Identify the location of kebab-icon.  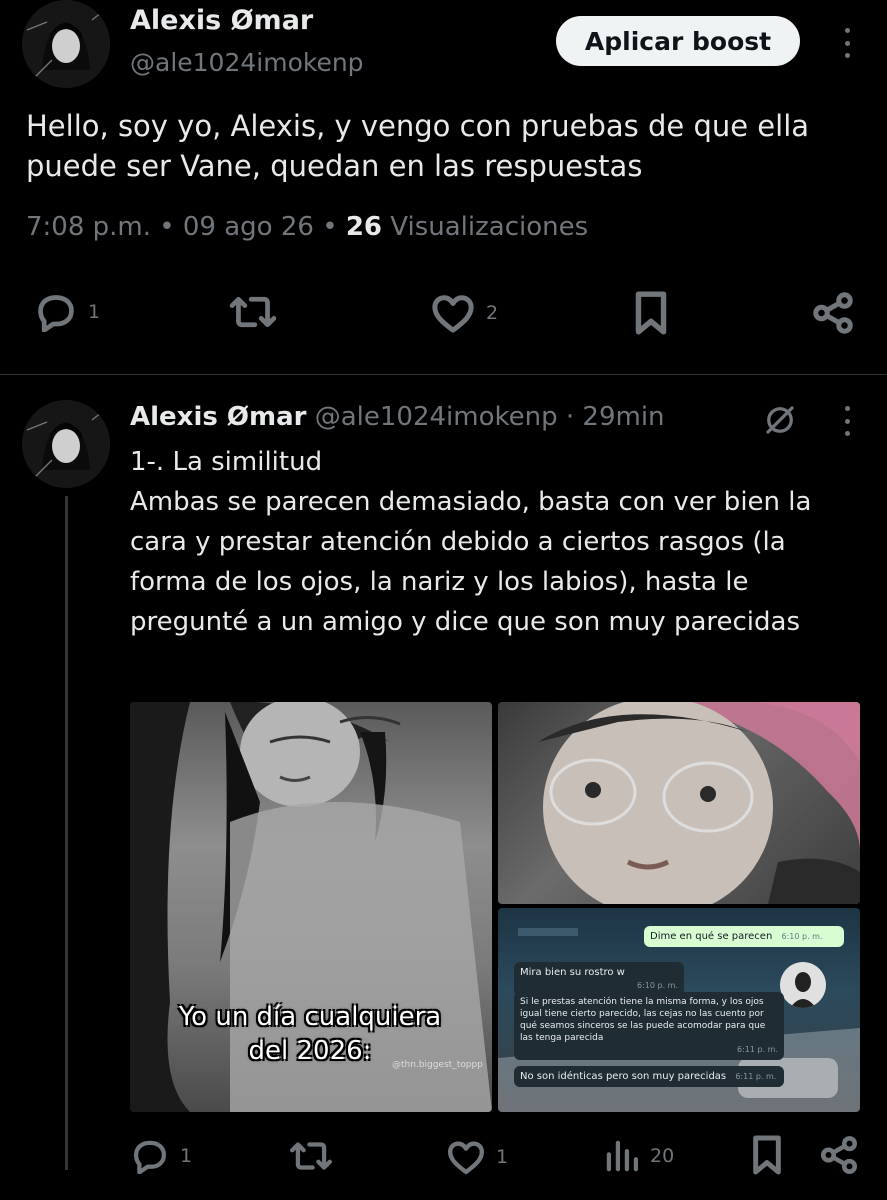
(847, 43).